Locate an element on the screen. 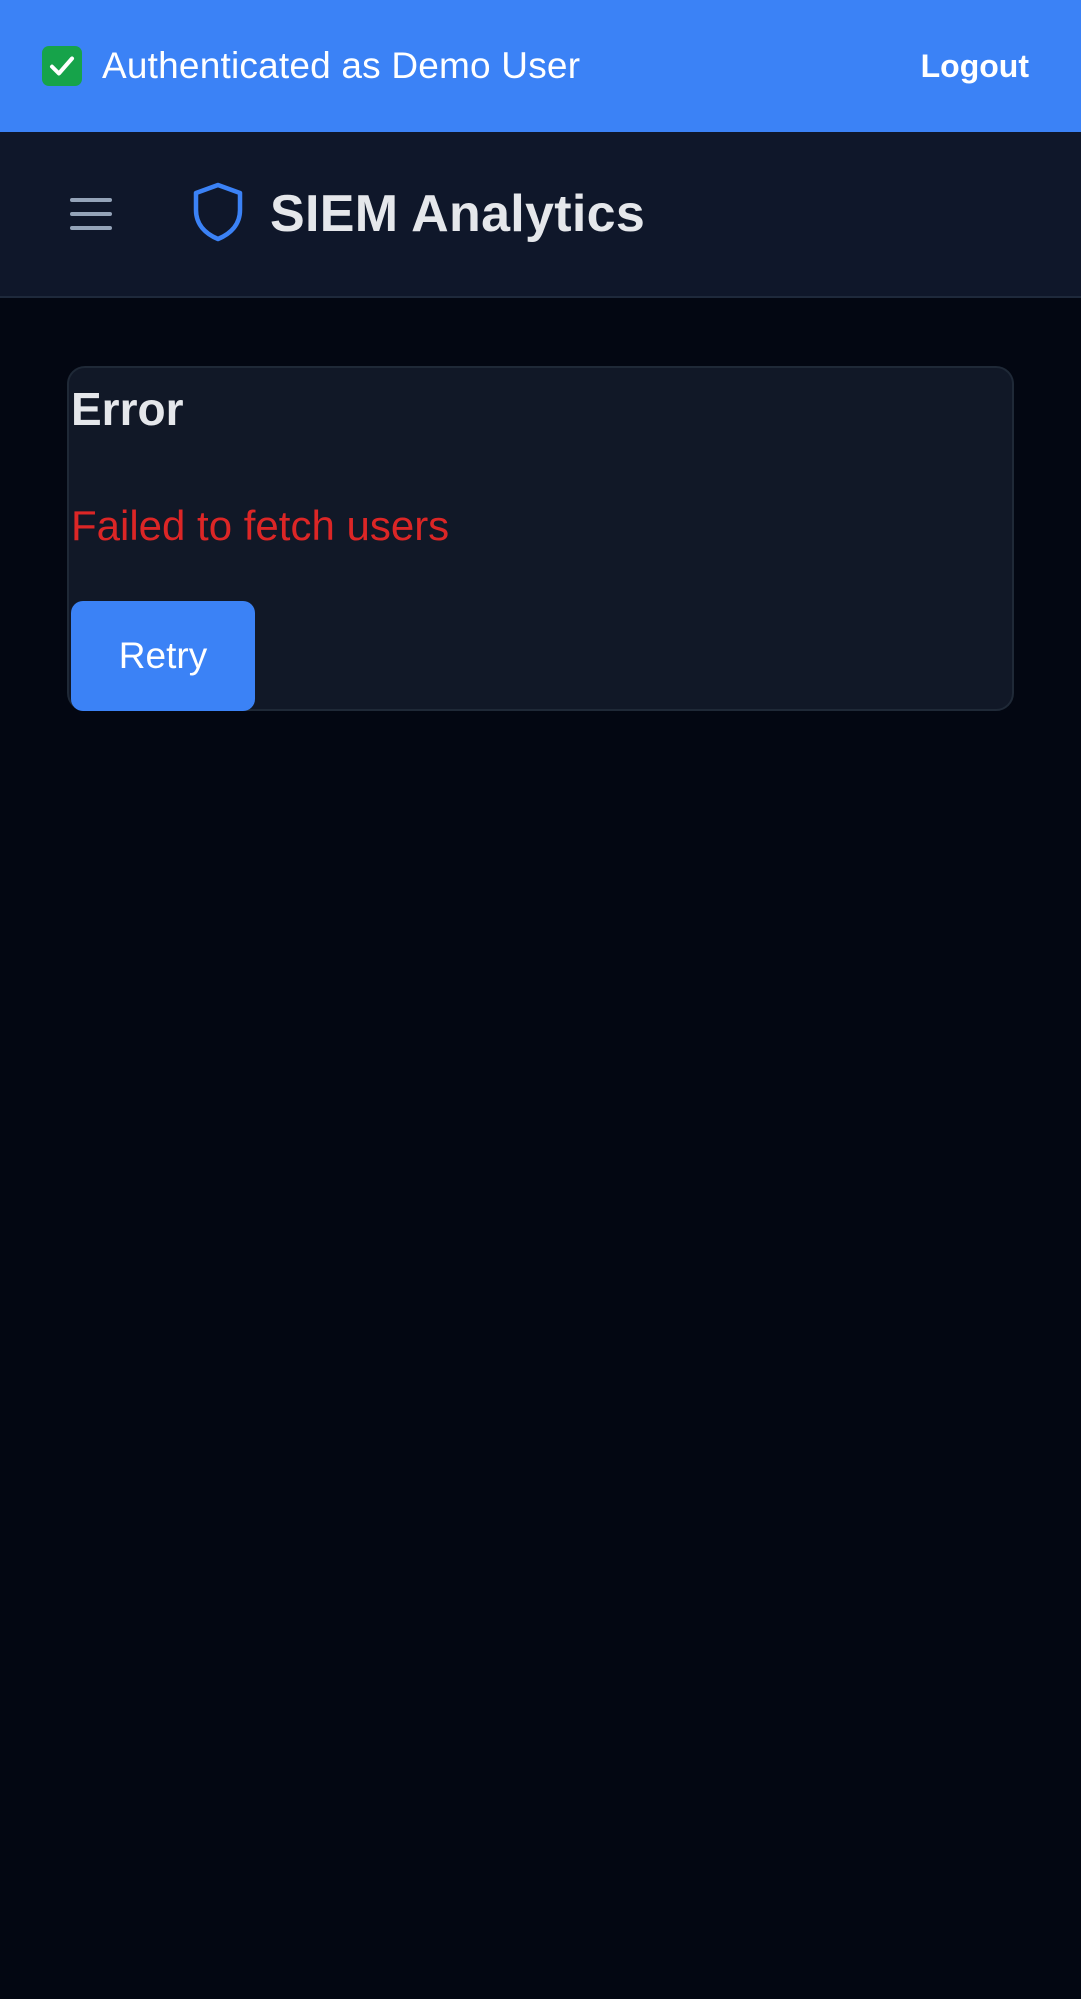  app-title: SIEM Analytics is located at coordinates (458, 214).